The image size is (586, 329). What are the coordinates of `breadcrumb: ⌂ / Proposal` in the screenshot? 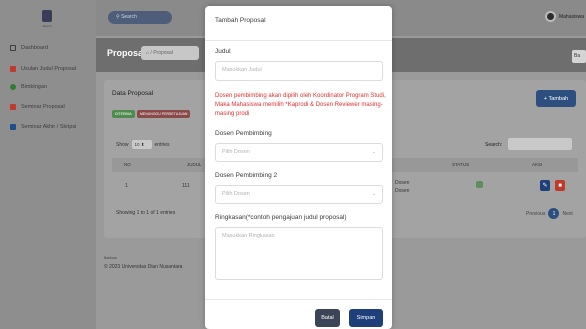 It's located at (170, 53).